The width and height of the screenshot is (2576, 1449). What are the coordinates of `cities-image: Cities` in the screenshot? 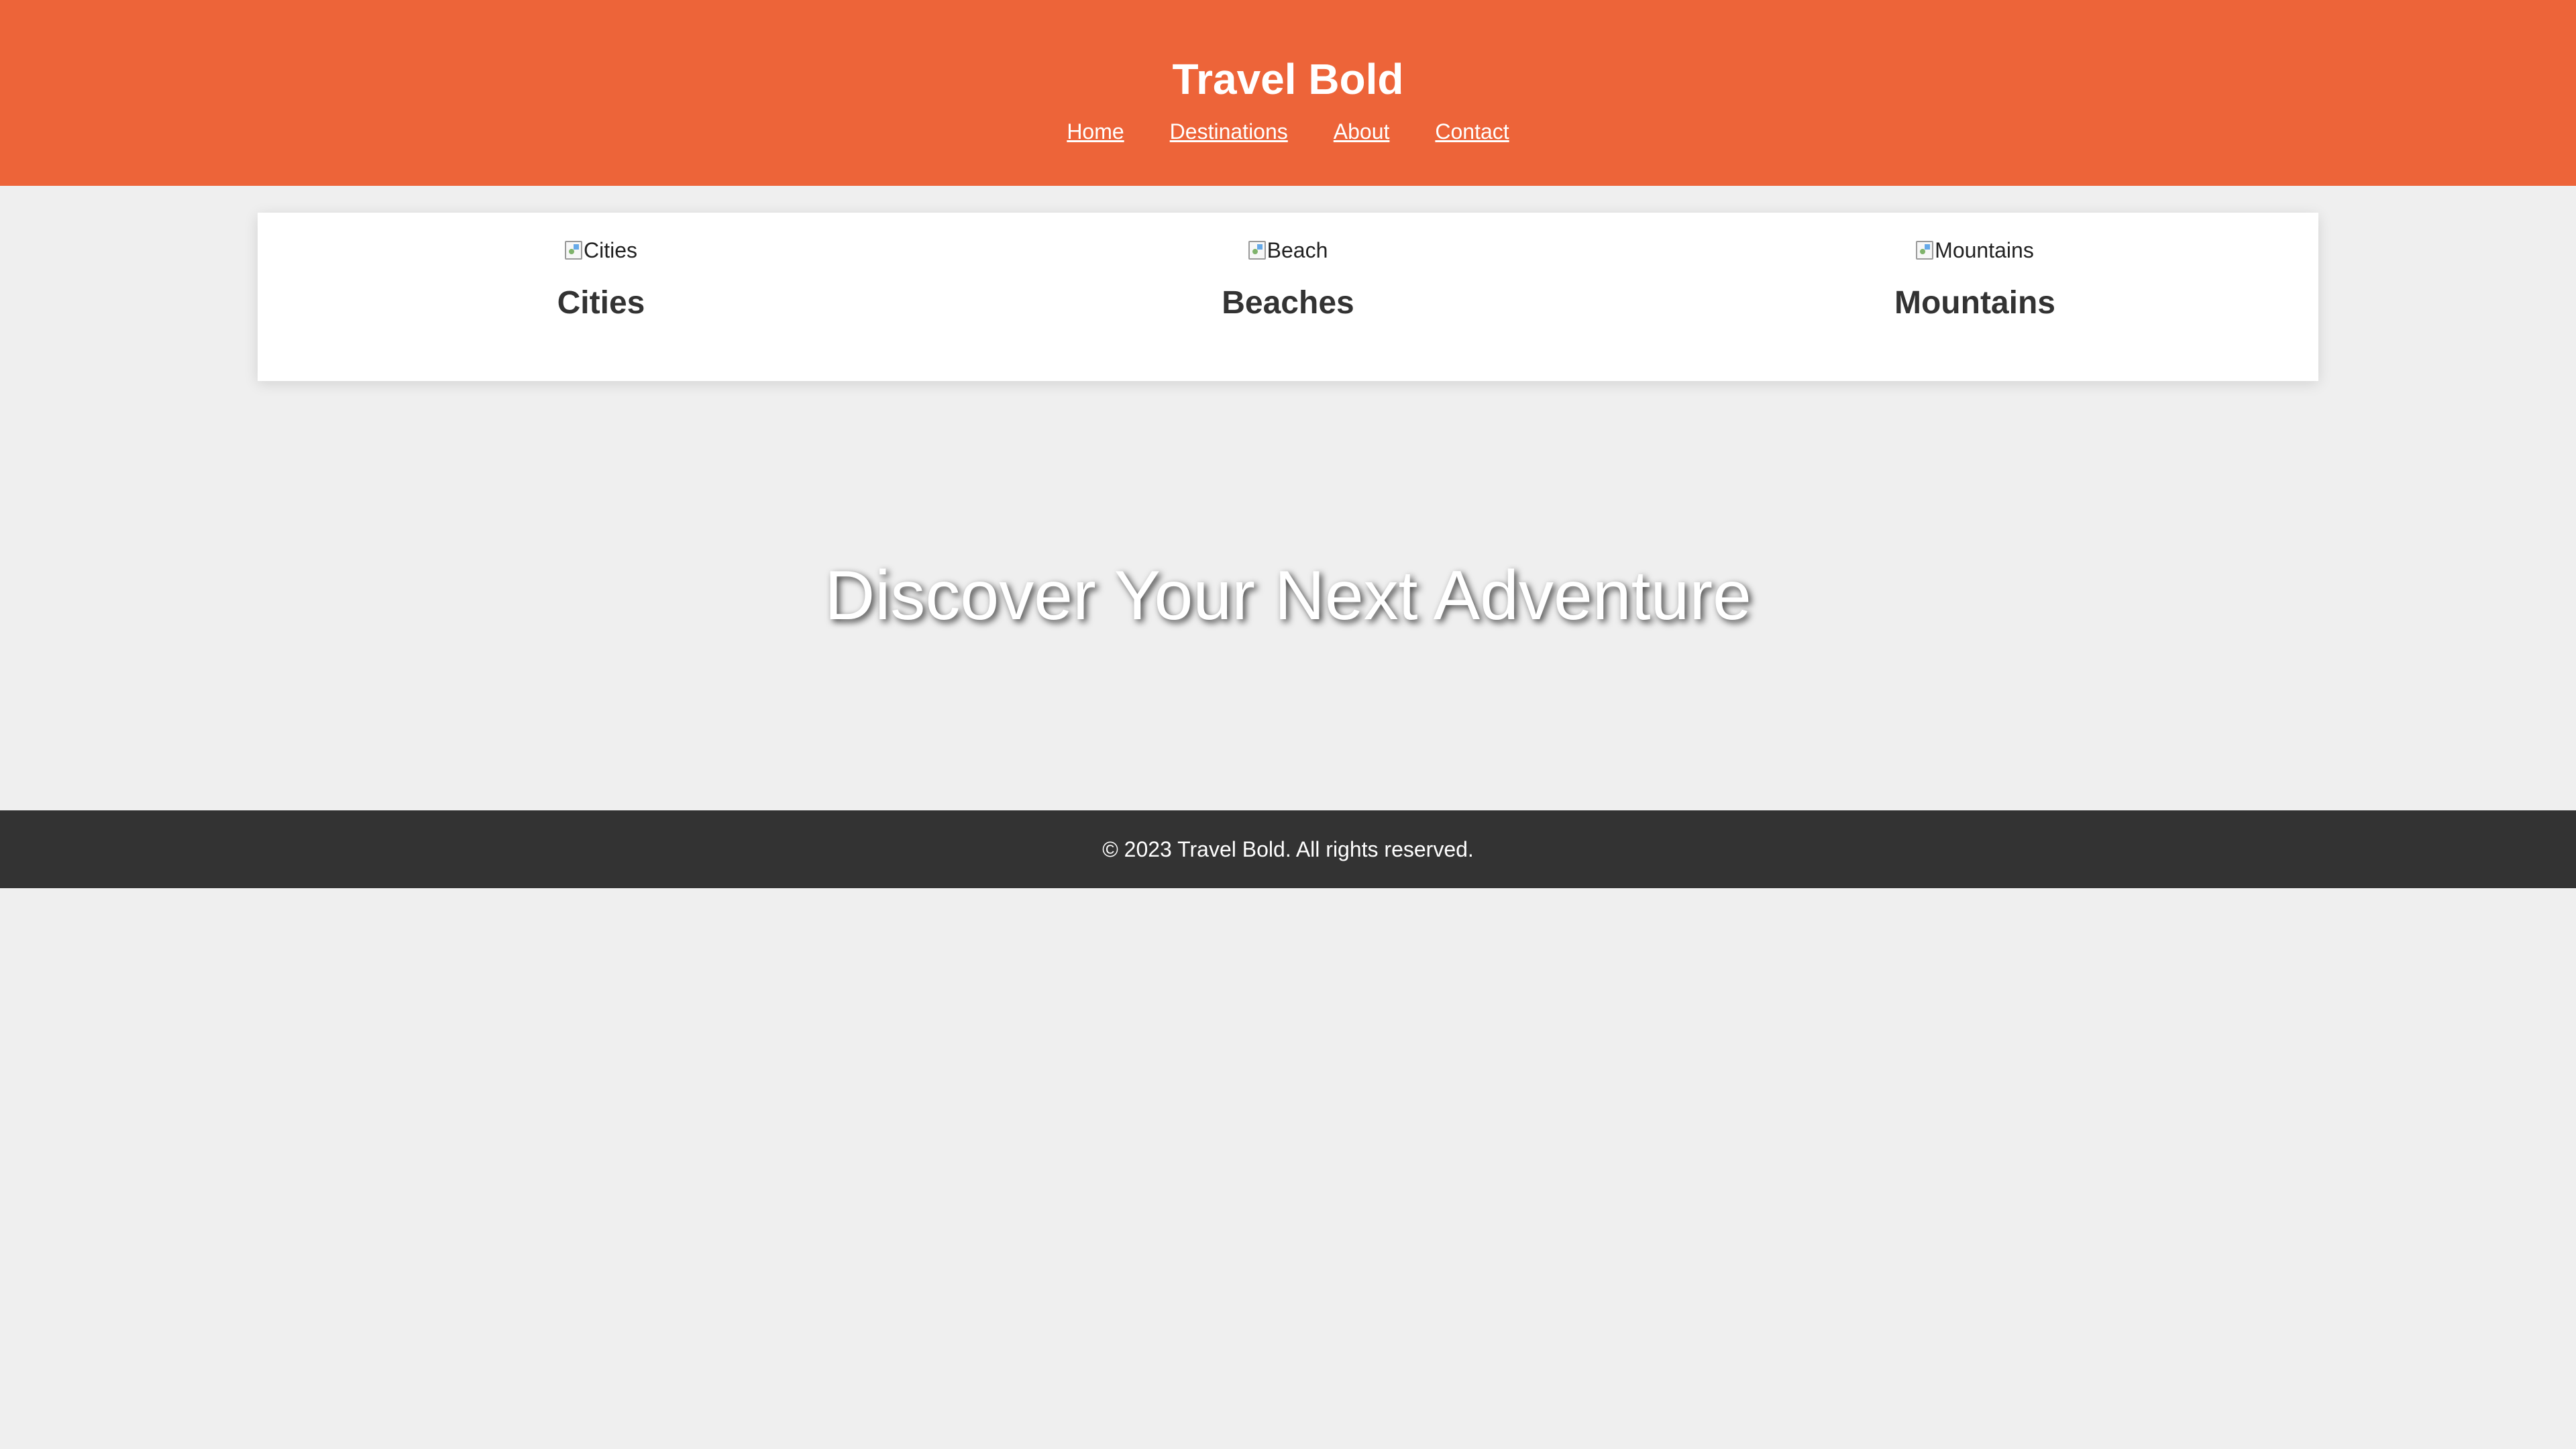 It's located at (600, 250).